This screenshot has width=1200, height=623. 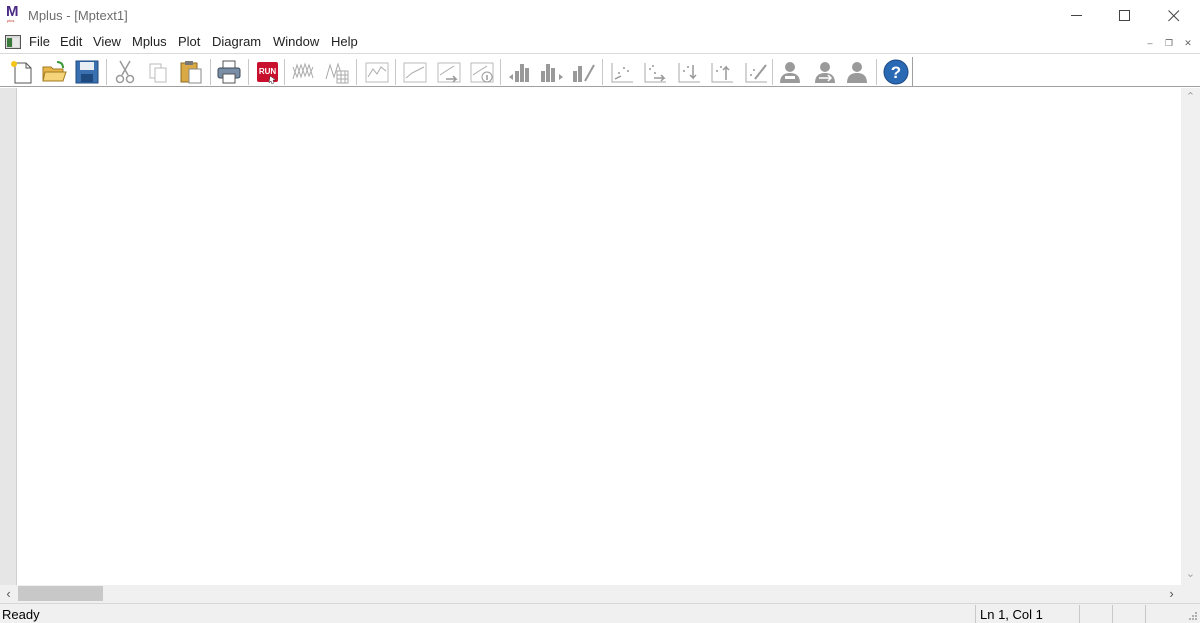 I want to click on bar-chart-right-button, so click(x=551, y=71).